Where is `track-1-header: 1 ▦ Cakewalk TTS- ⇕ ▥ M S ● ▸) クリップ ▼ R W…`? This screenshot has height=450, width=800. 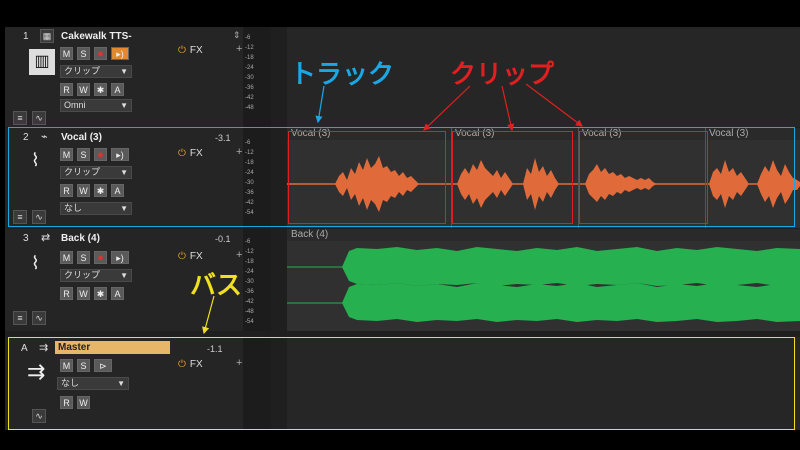
track-1-header: 1 ▦ Cakewalk TTS- ⇕ ▥ M S ● ▸) クリップ ▼ R W… is located at coordinates (137, 77).